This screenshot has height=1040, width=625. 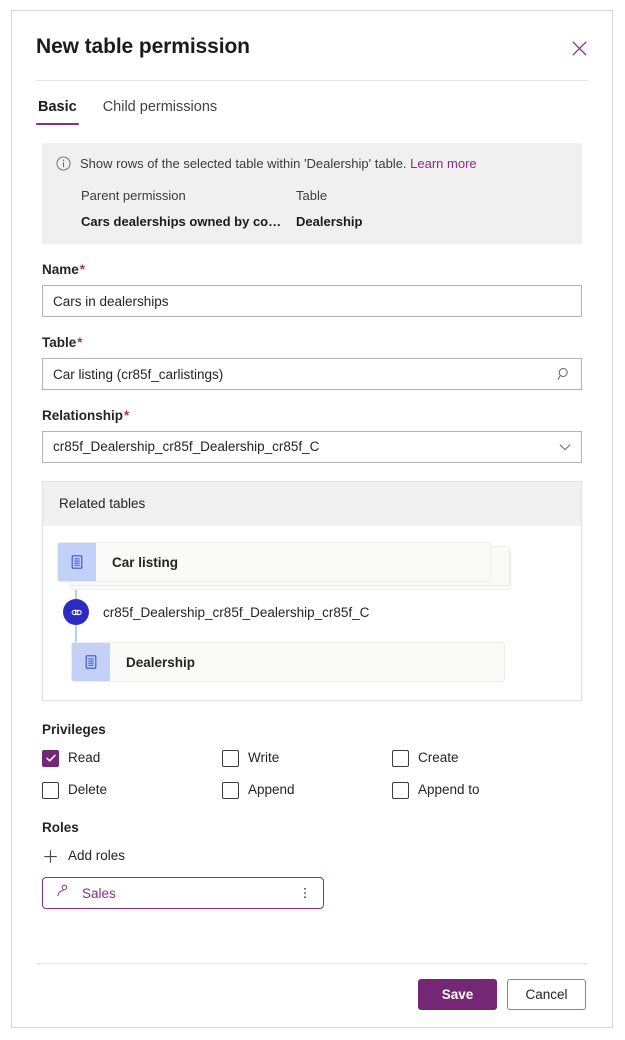 What do you see at coordinates (63, 166) in the screenshot?
I see `info-circle-icon` at bounding box center [63, 166].